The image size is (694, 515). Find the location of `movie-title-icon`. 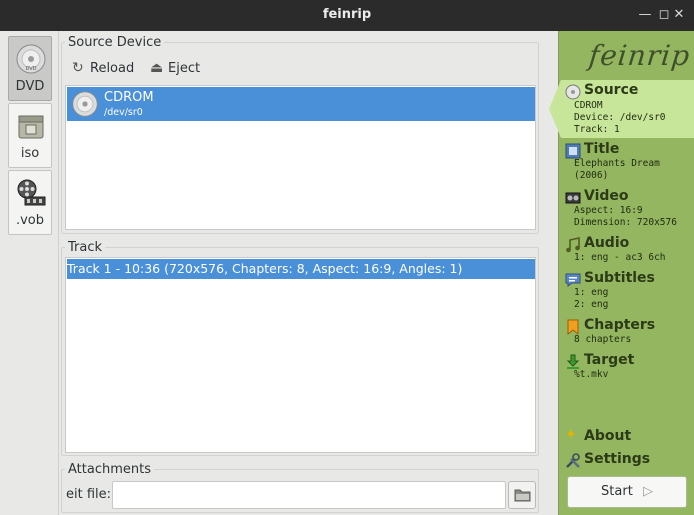

movie-title-icon is located at coordinates (573, 151).